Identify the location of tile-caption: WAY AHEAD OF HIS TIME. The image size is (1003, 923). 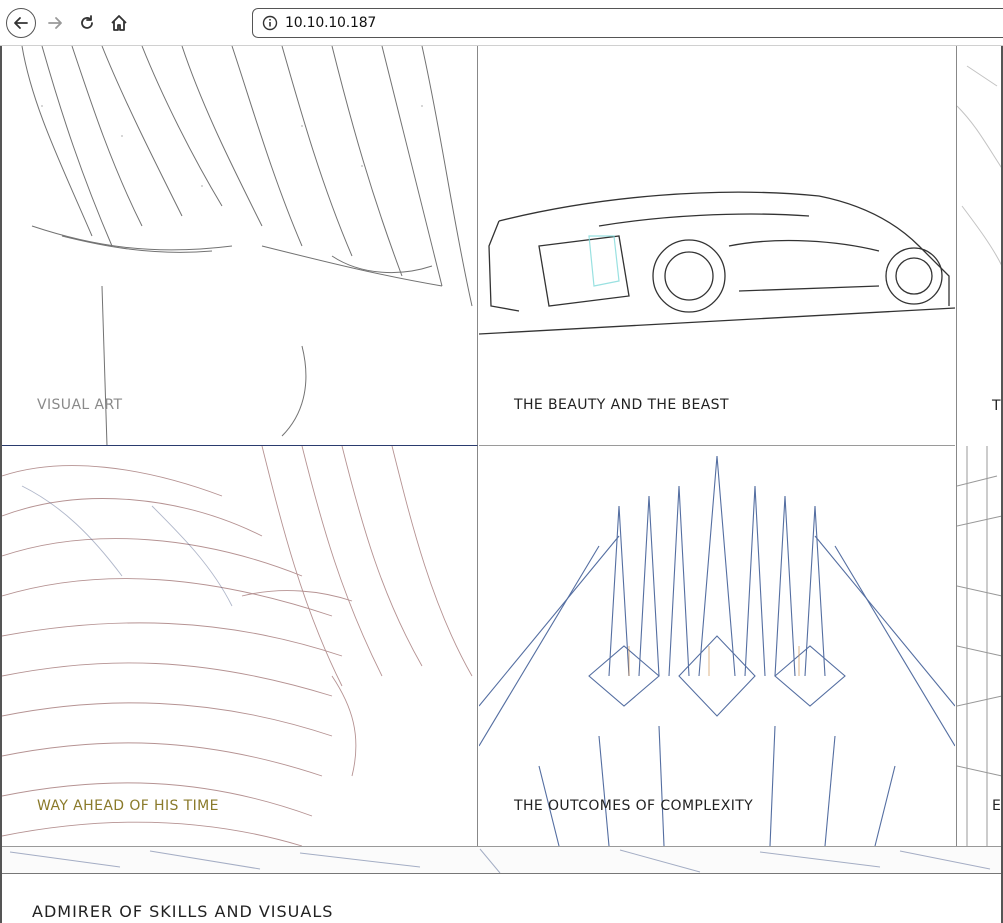
(128, 806).